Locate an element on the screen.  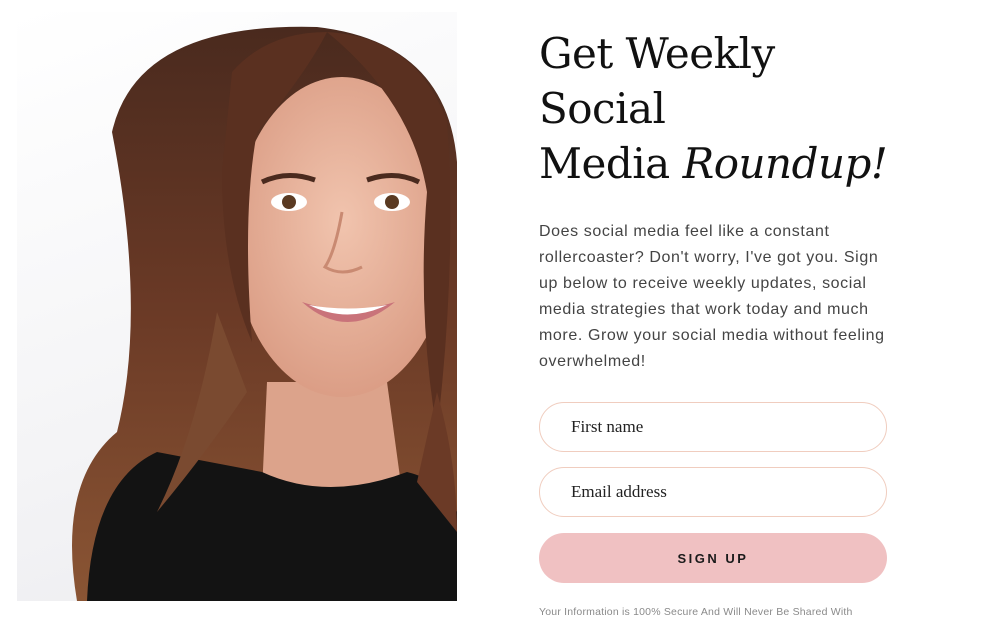
sign-up-button: SIGN UP is located at coordinates (713, 558).